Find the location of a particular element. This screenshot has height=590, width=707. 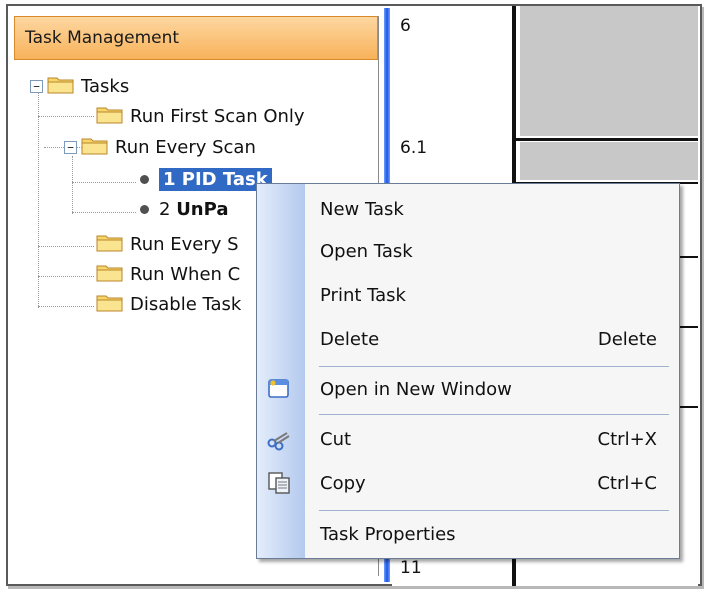

menu-label: Open Task is located at coordinates (366, 251).